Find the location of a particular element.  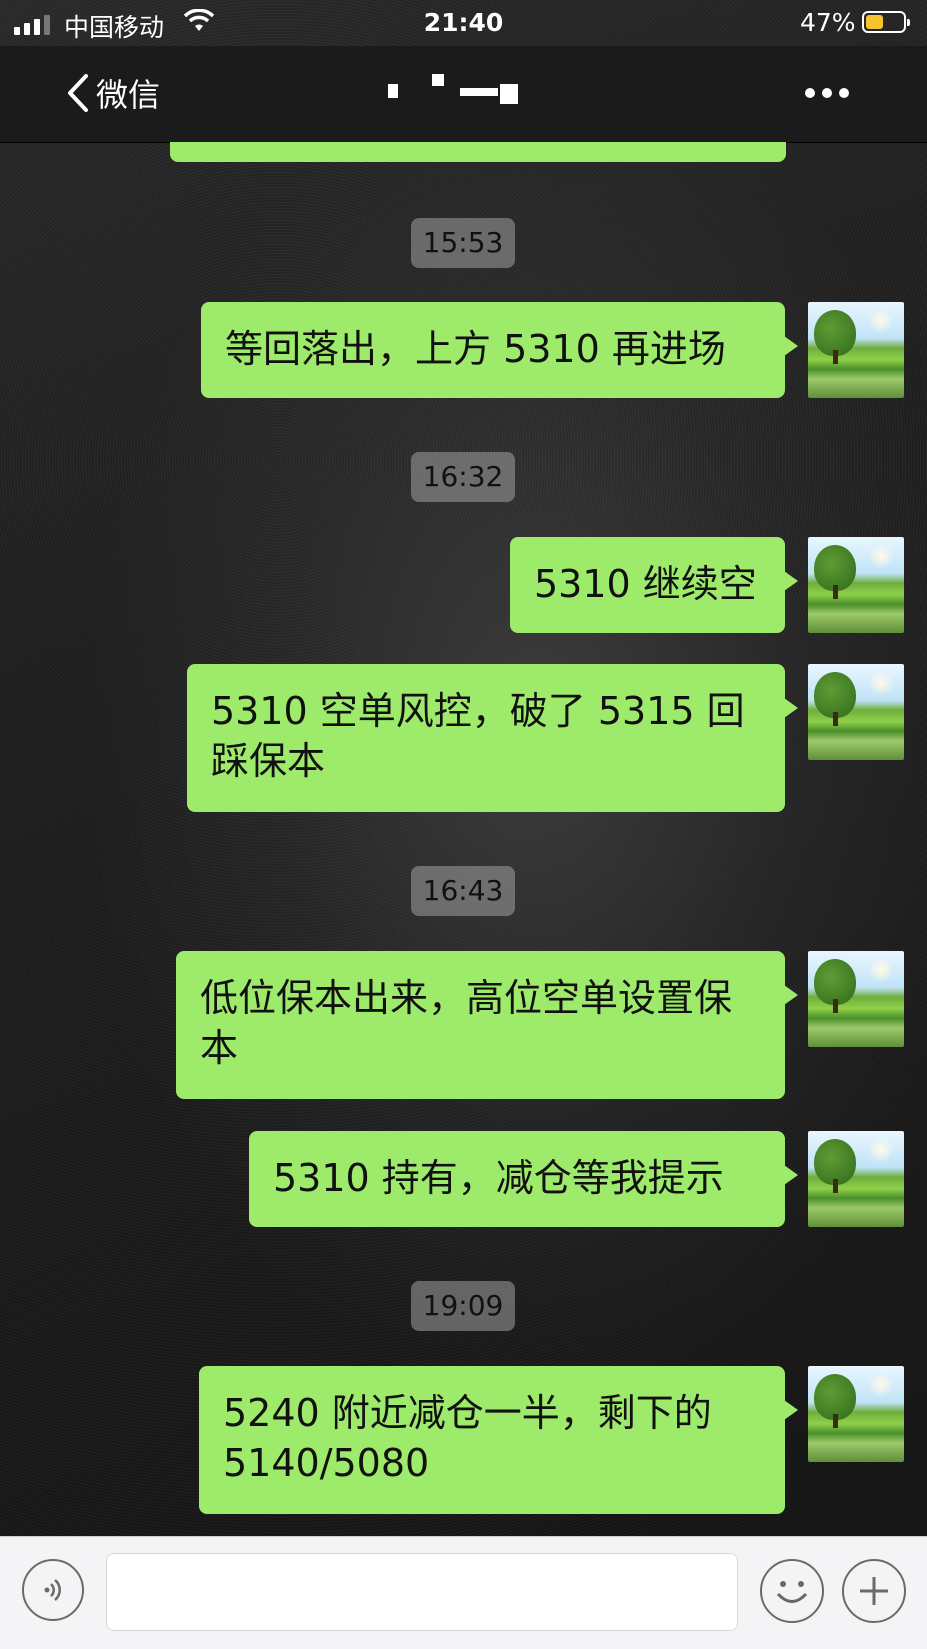

input-bar is located at coordinates (463, 1592).